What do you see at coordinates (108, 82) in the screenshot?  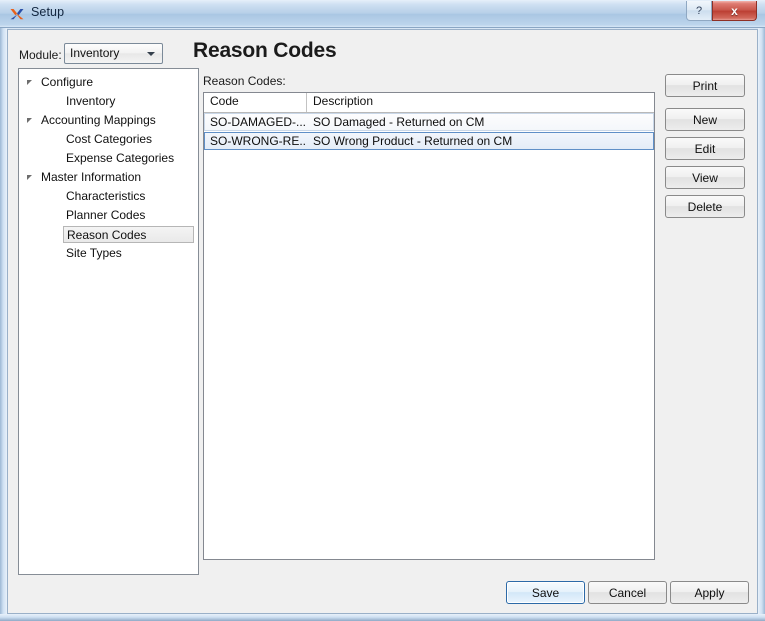 I see `tree-item-configure: Configure` at bounding box center [108, 82].